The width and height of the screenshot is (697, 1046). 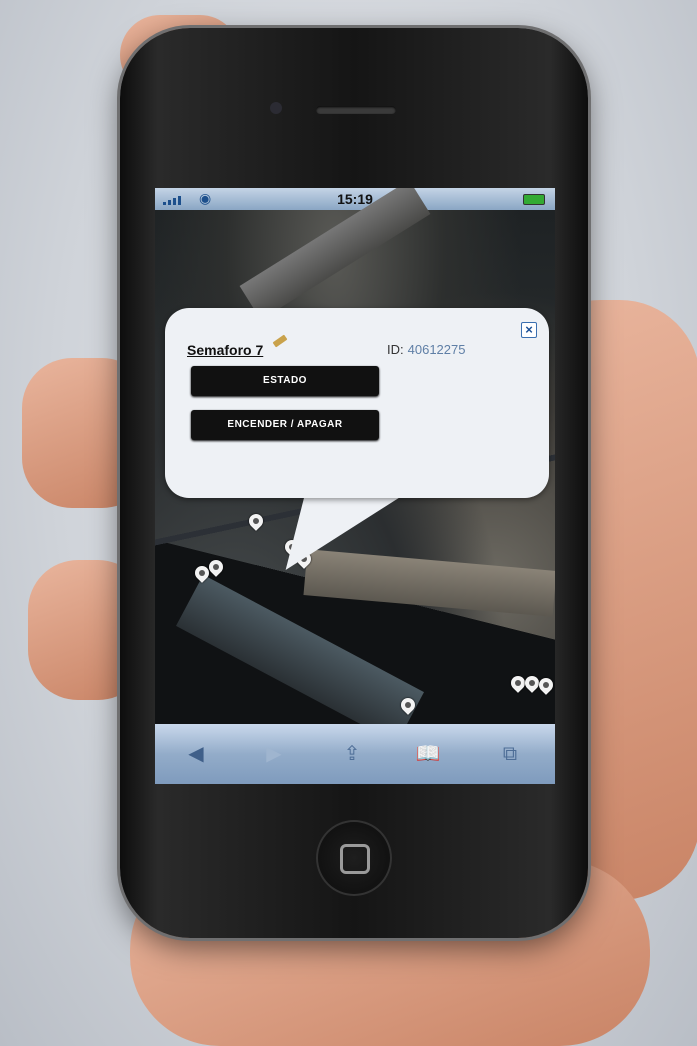 I want to click on popup-title: Semaforo 7, so click(x=225, y=350).